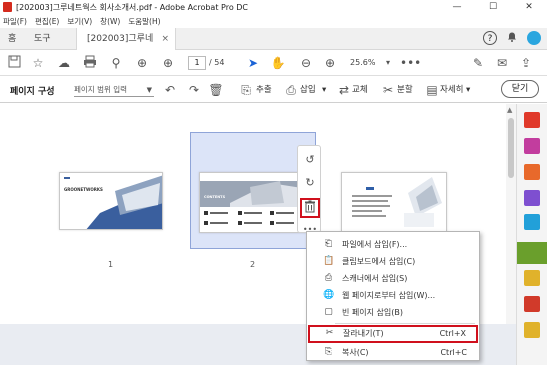 Image resolution: width=547 pixels, height=365 pixels. What do you see at coordinates (79, 21) in the screenshot?
I see `menu-view: 보기(V)` at bounding box center [79, 21].